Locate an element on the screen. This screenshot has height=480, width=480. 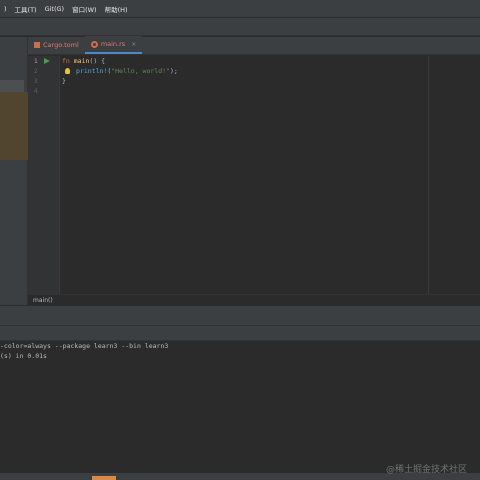
breadcrumb: main() is located at coordinates (254, 299).